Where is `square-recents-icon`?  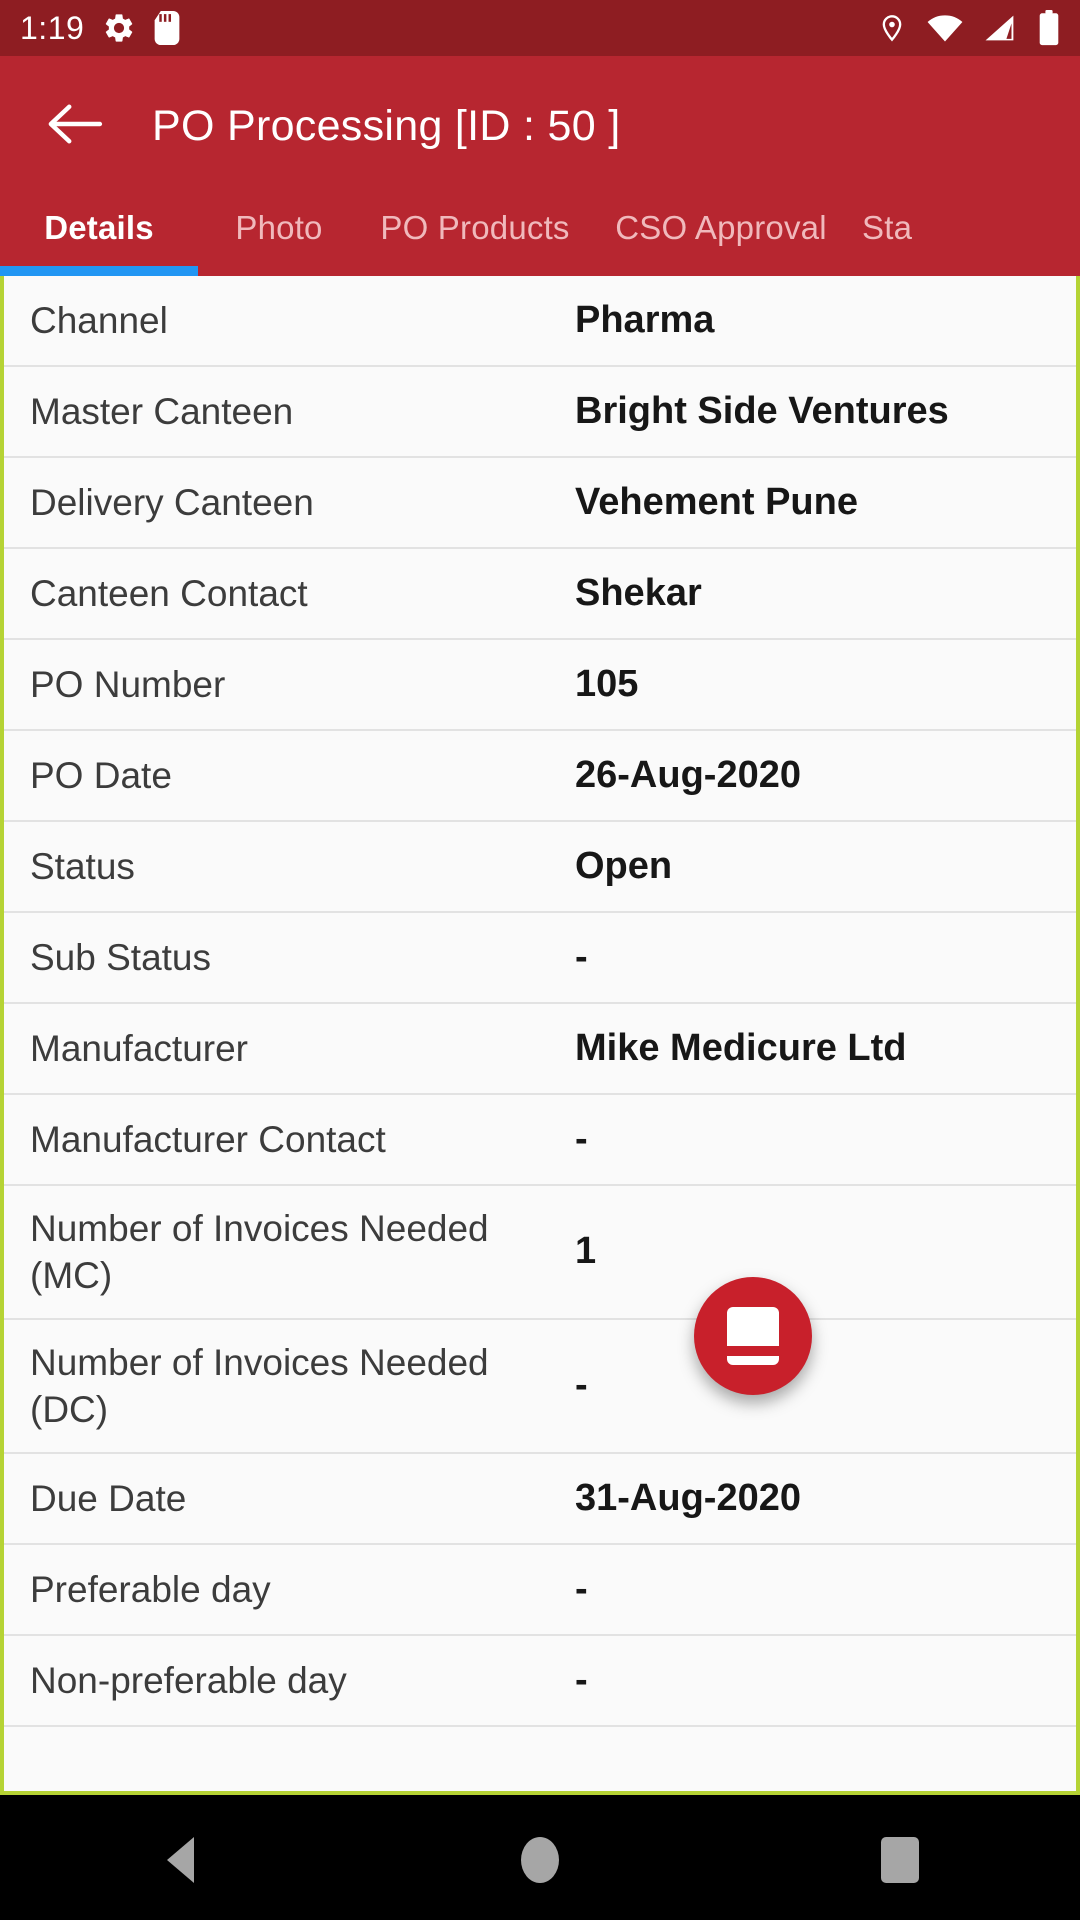
square-recents-icon is located at coordinates (900, 1859).